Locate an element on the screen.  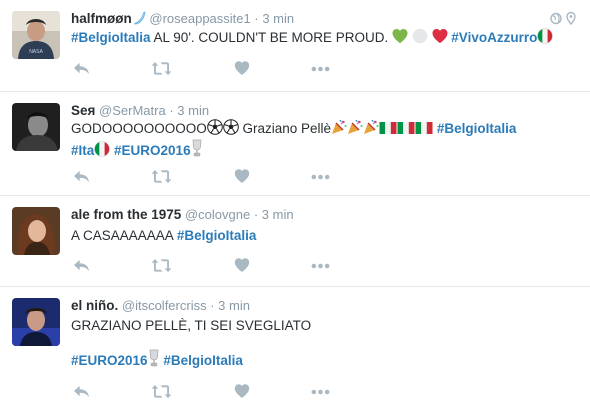
tweet-header: Sея @SerMatra · 3 min is located at coordinates (140, 111).